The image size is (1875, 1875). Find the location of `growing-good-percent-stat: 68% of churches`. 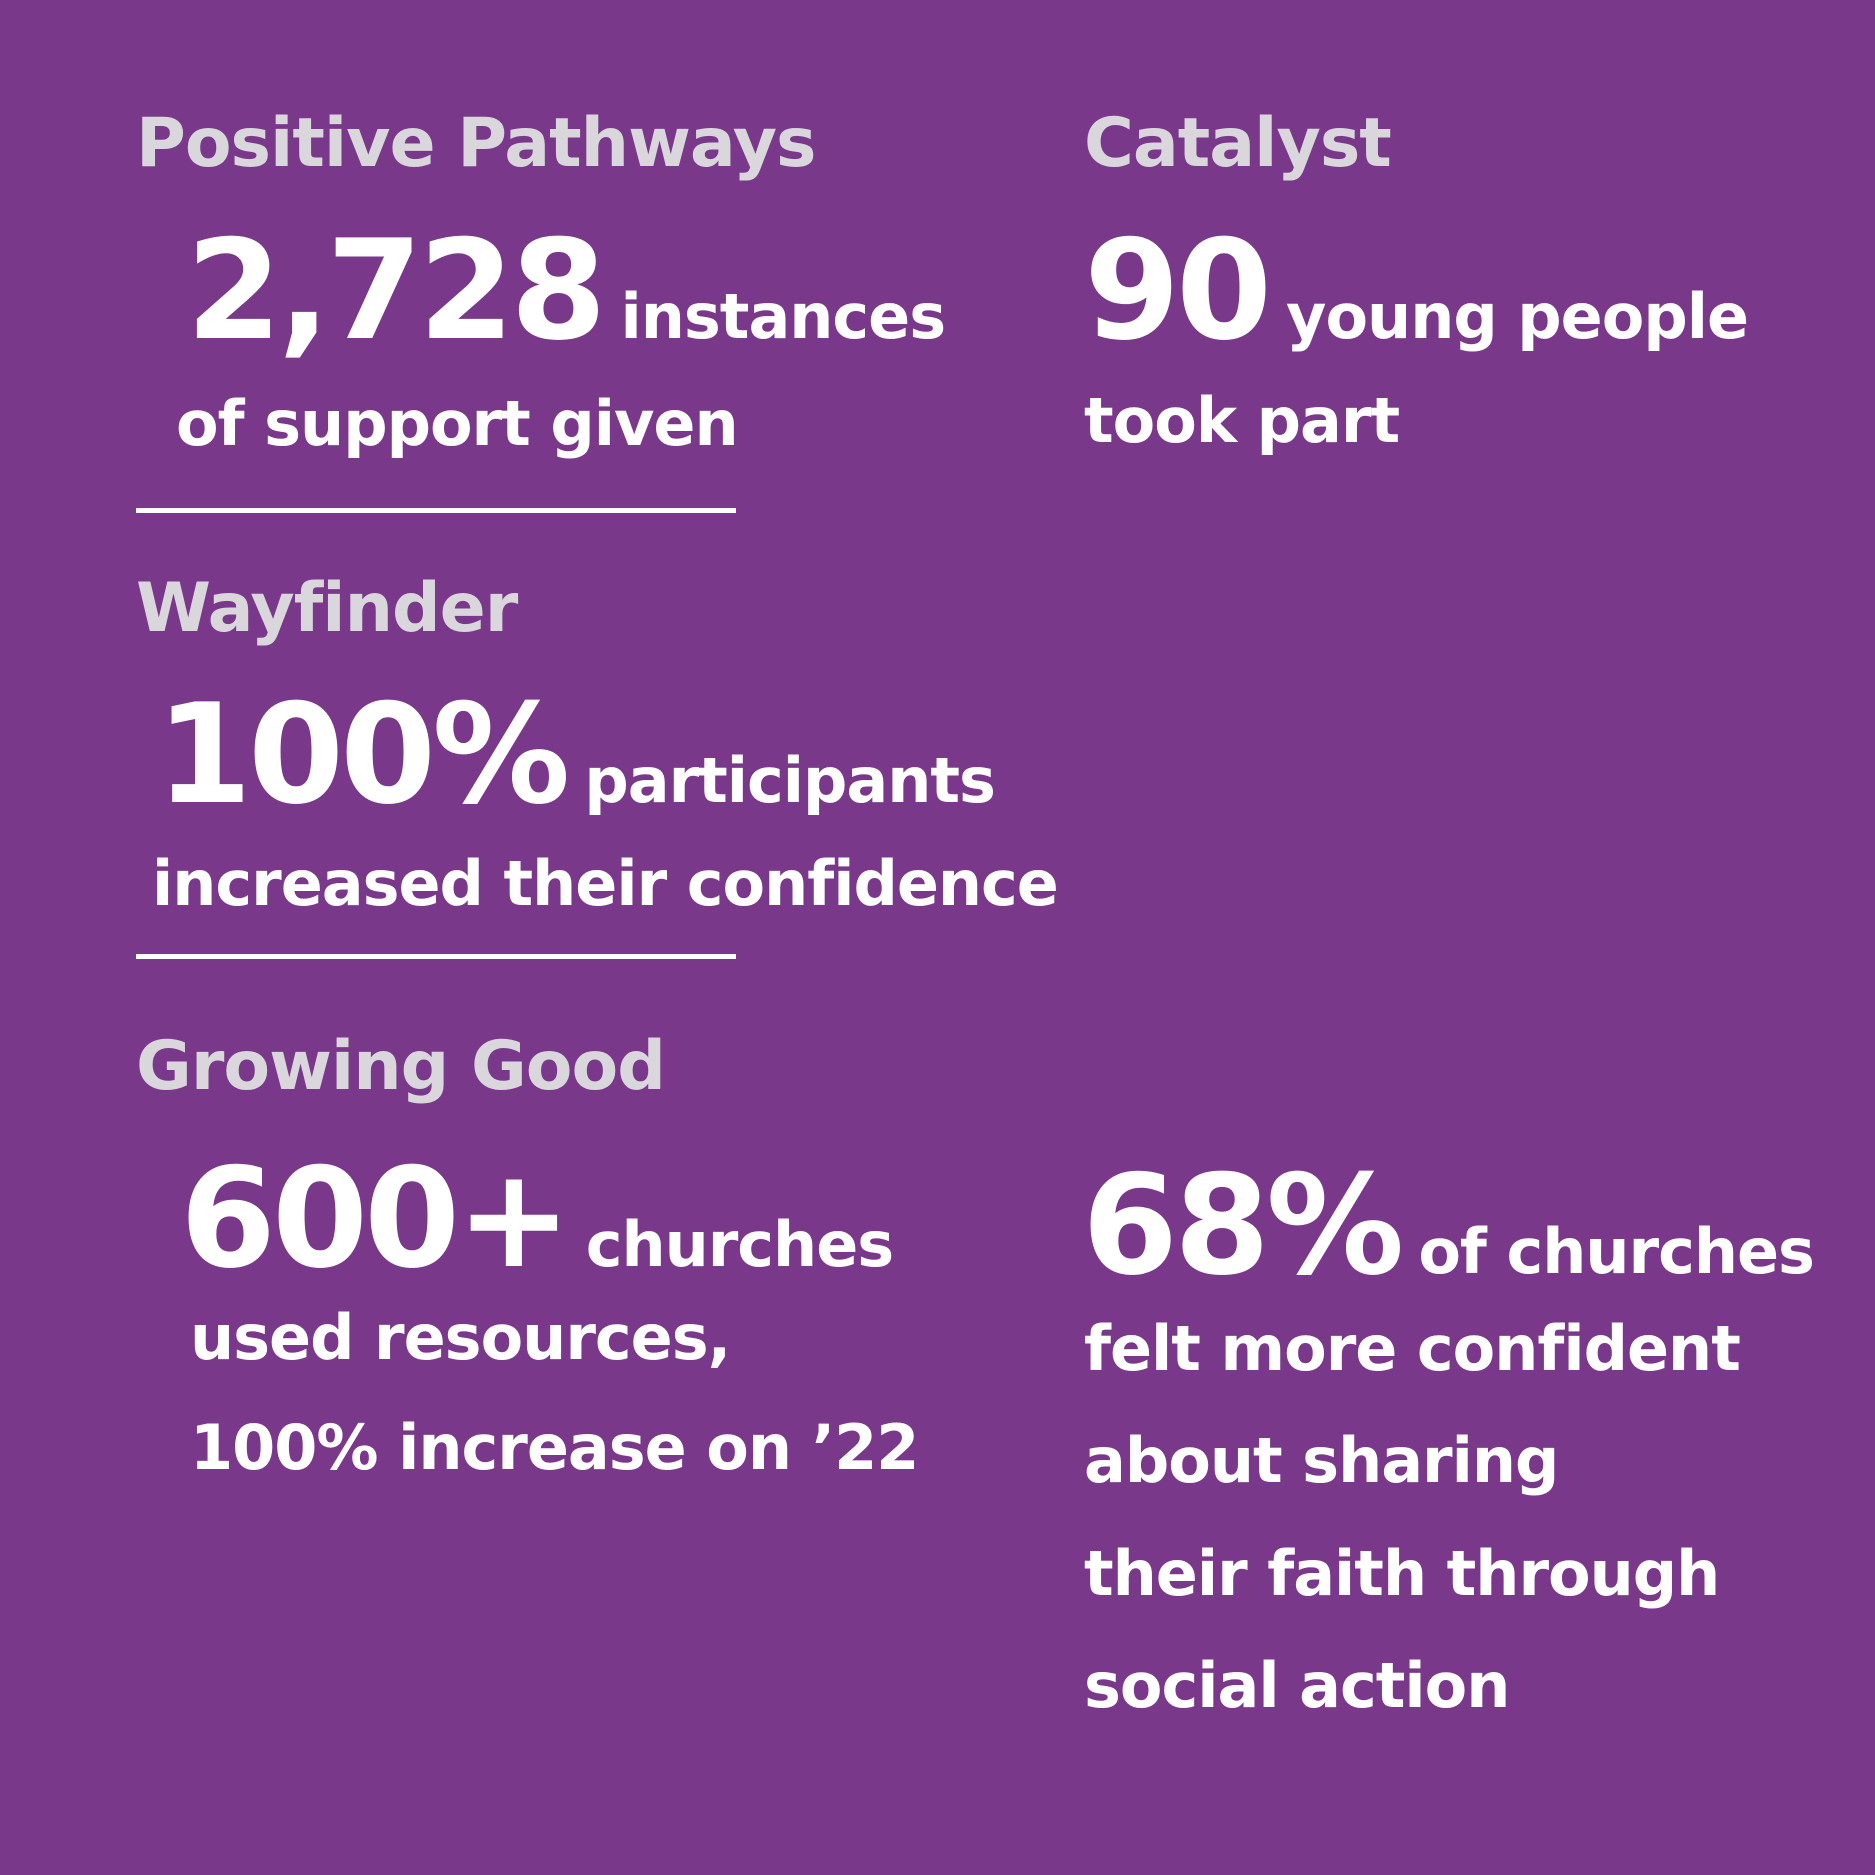

growing-good-percent-stat: 68% of churches is located at coordinates (1448, 1226).